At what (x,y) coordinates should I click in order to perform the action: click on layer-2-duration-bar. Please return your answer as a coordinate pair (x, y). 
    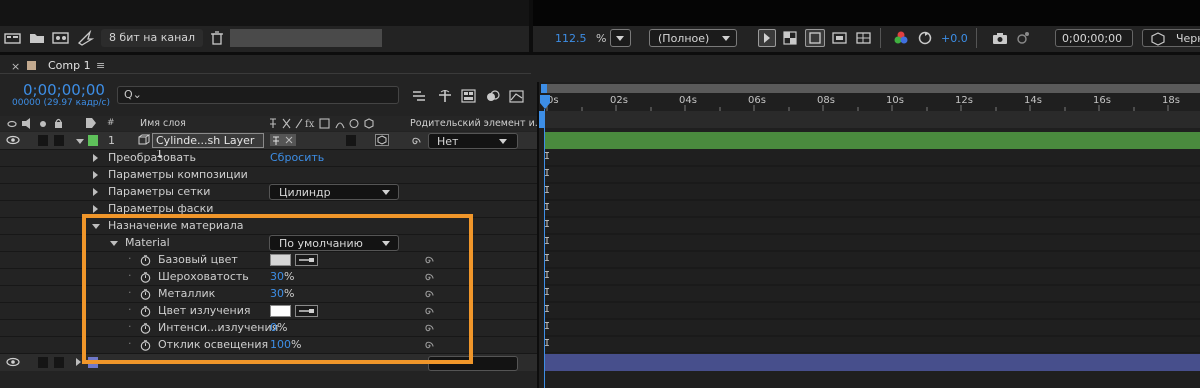
    Looking at the image, I should click on (872, 362).